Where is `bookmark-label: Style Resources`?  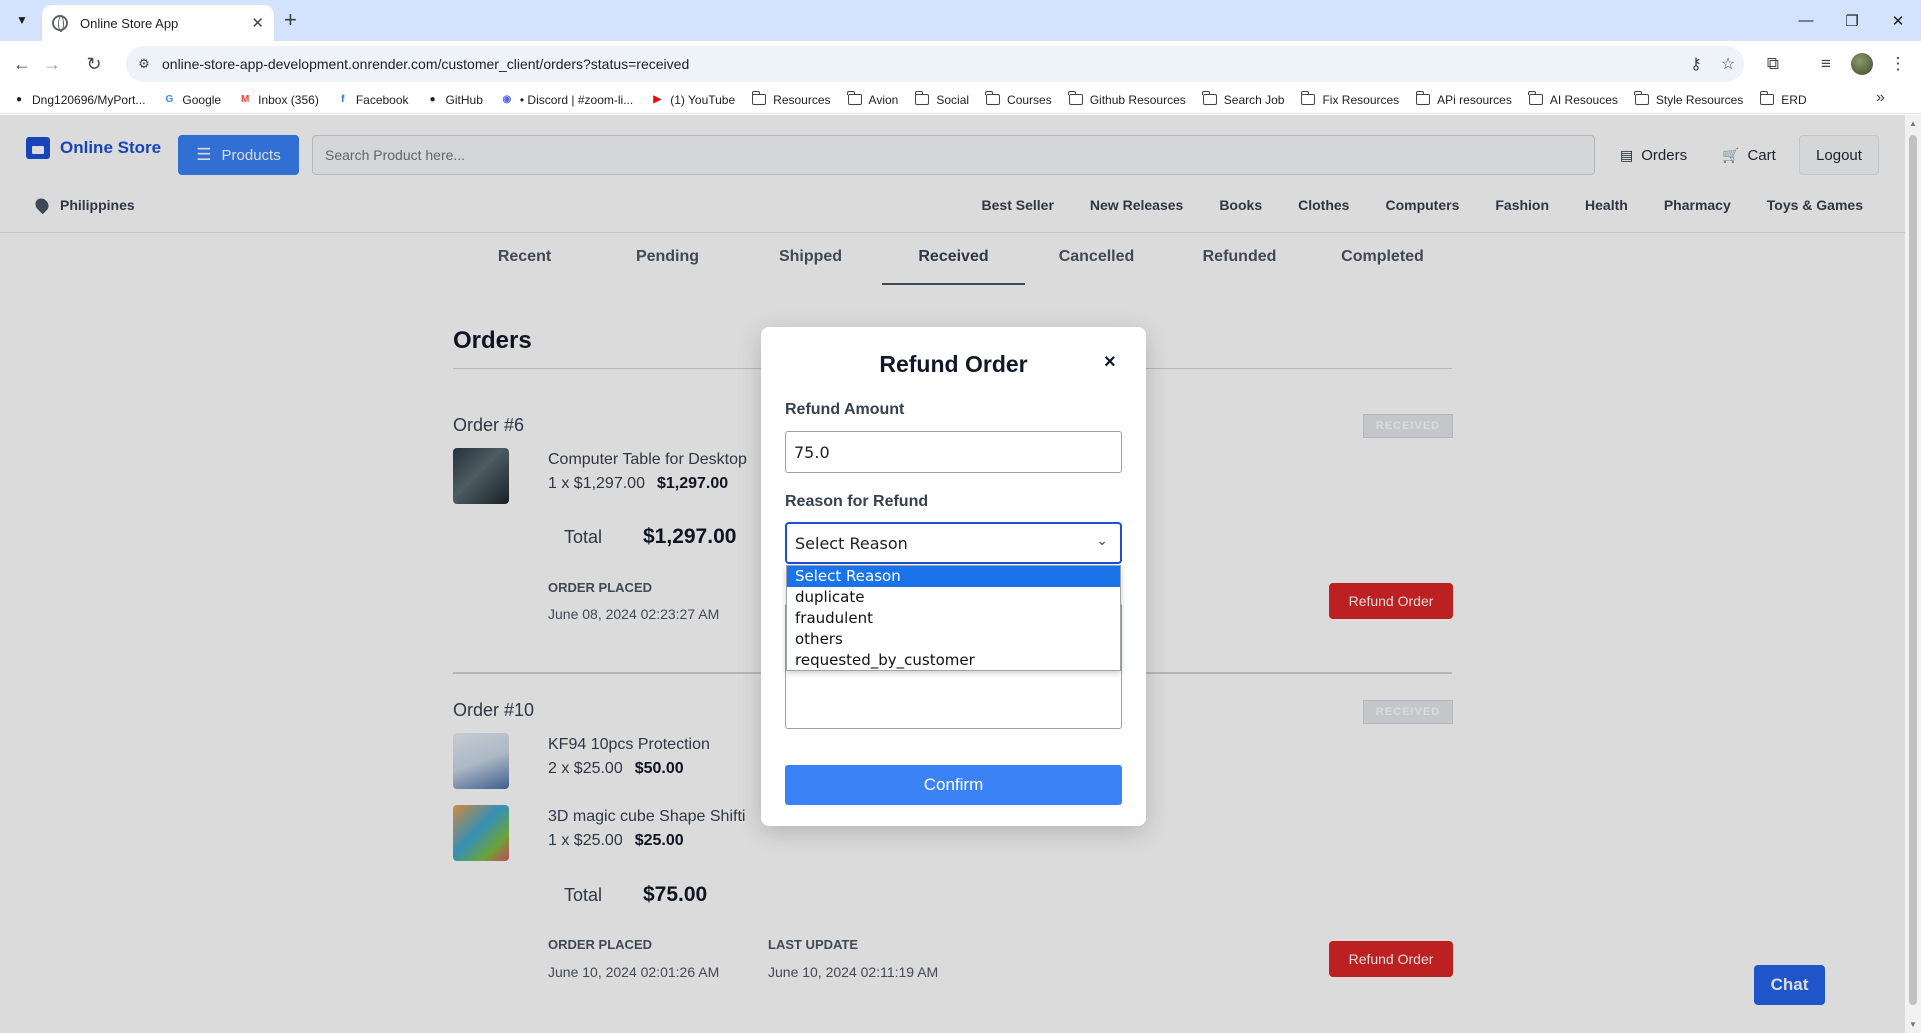
bookmark-label: Style Resources is located at coordinates (1699, 99).